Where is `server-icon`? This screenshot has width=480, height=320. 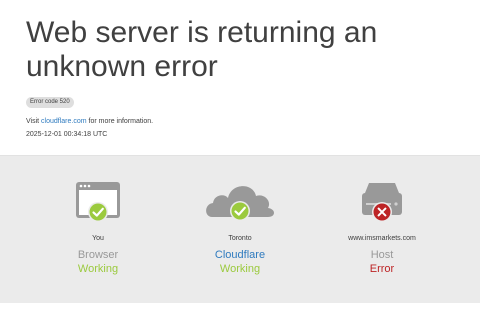
server-icon is located at coordinates (382, 202).